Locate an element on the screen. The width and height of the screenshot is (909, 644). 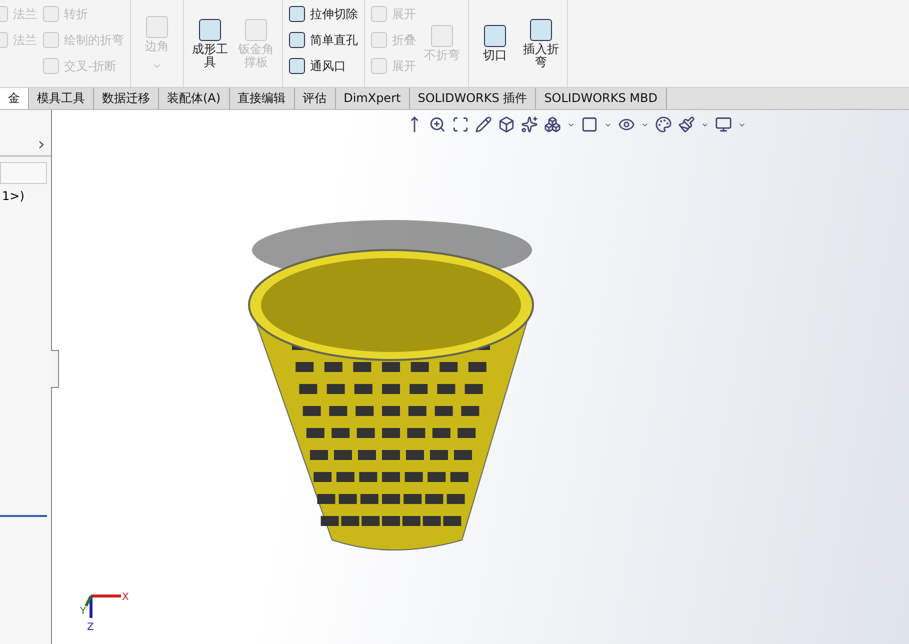
ribbon-button: 成形工具 is located at coordinates (210, 43).